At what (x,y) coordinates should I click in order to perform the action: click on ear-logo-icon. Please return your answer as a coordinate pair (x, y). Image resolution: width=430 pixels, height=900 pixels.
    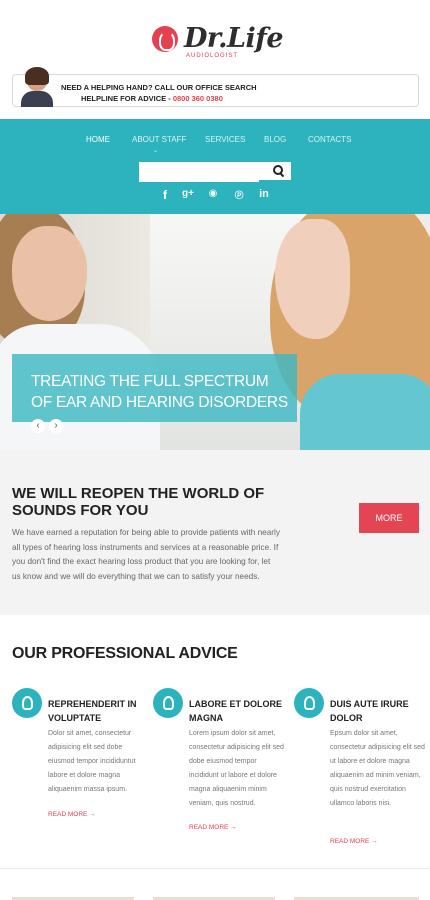
    Looking at the image, I should click on (165, 39).